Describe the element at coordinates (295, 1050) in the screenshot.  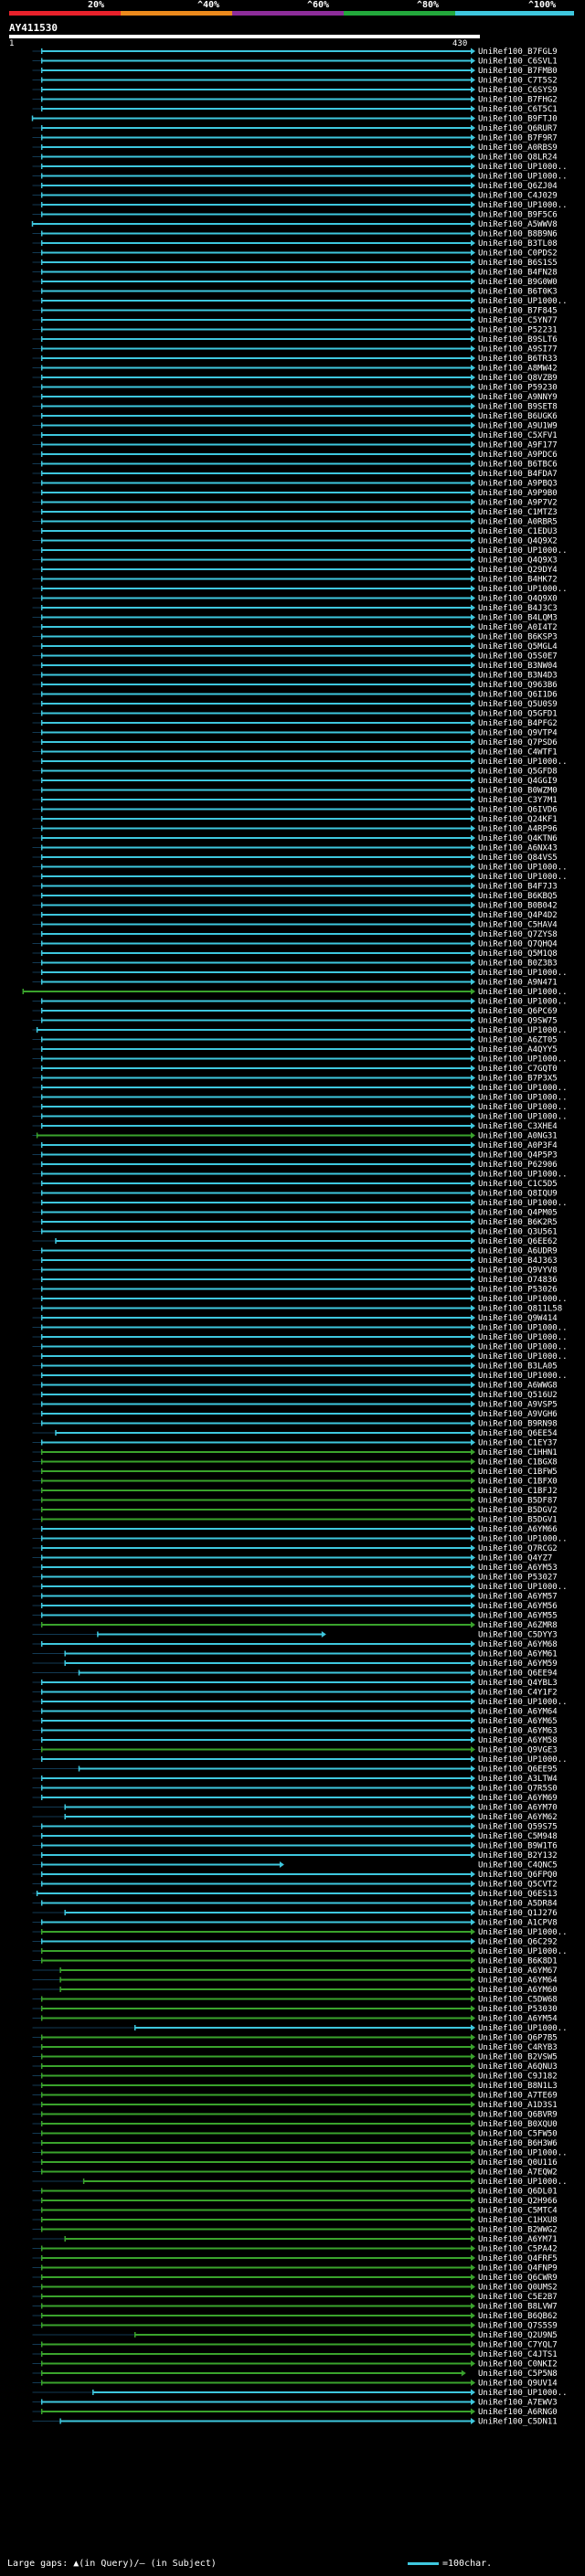
I see `hit-row: UniRef100_A4QYY5` at that location.